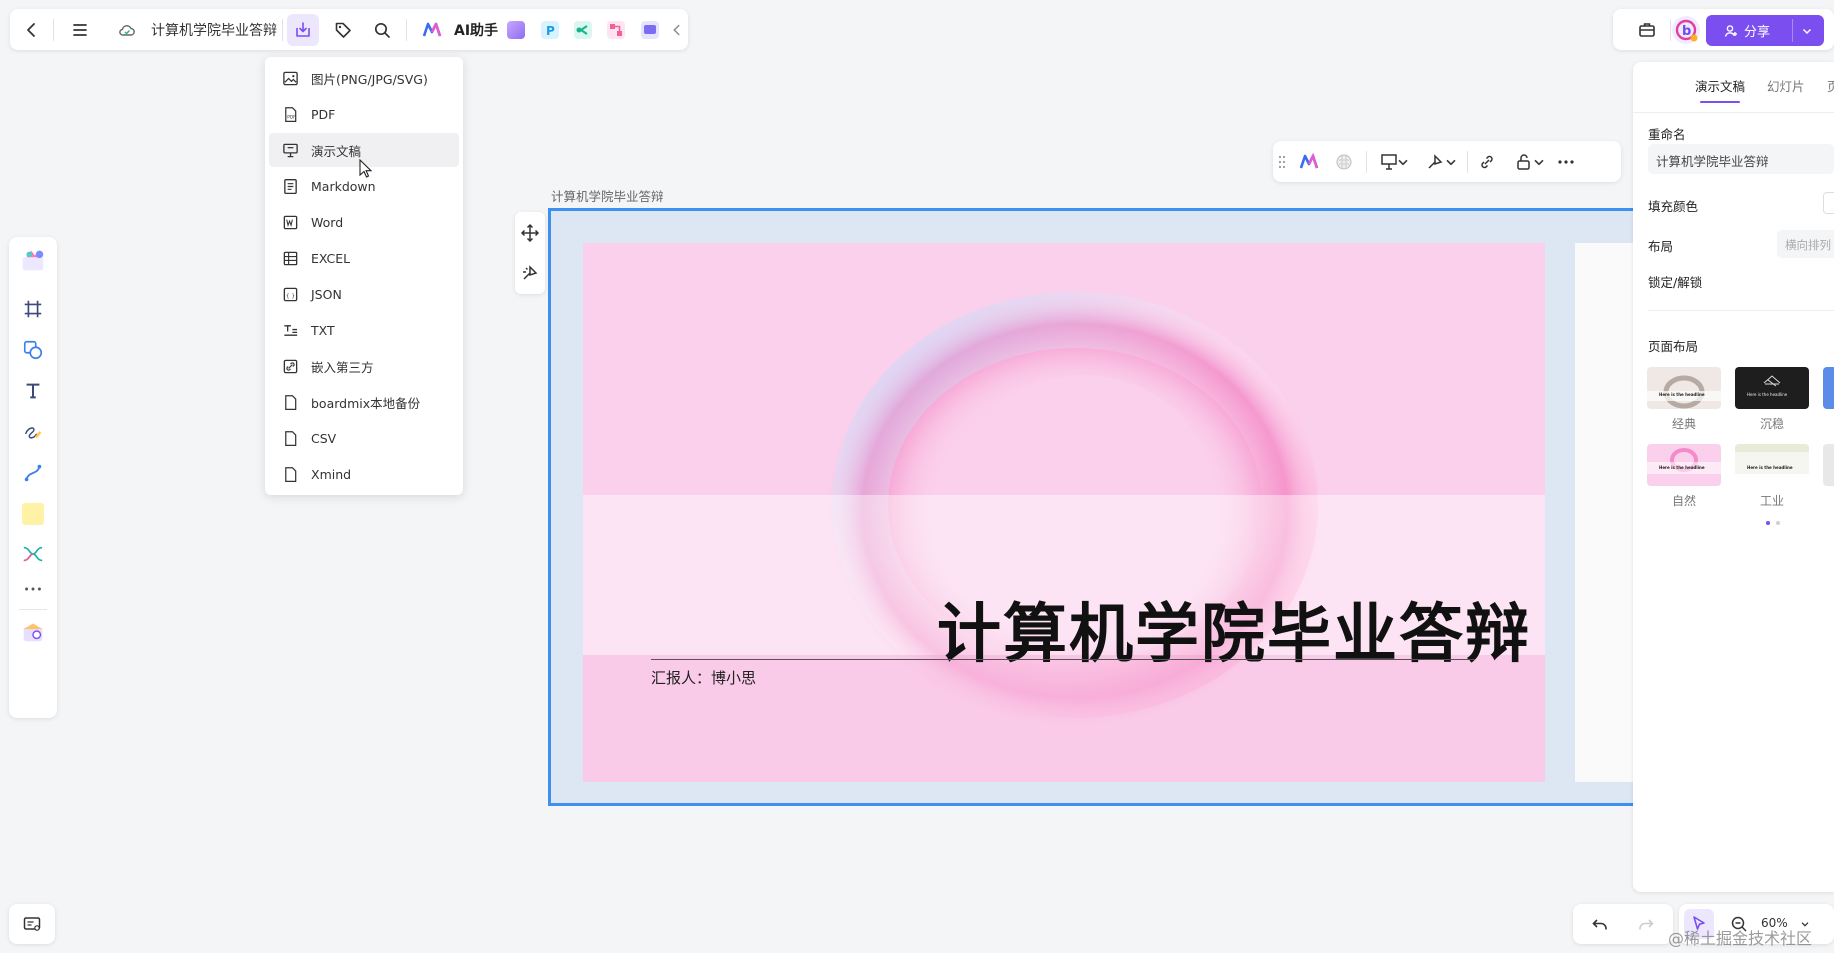 Image resolution: width=1834 pixels, height=953 pixels. Describe the element at coordinates (33, 350) in the screenshot. I see `shapes-icon` at that location.